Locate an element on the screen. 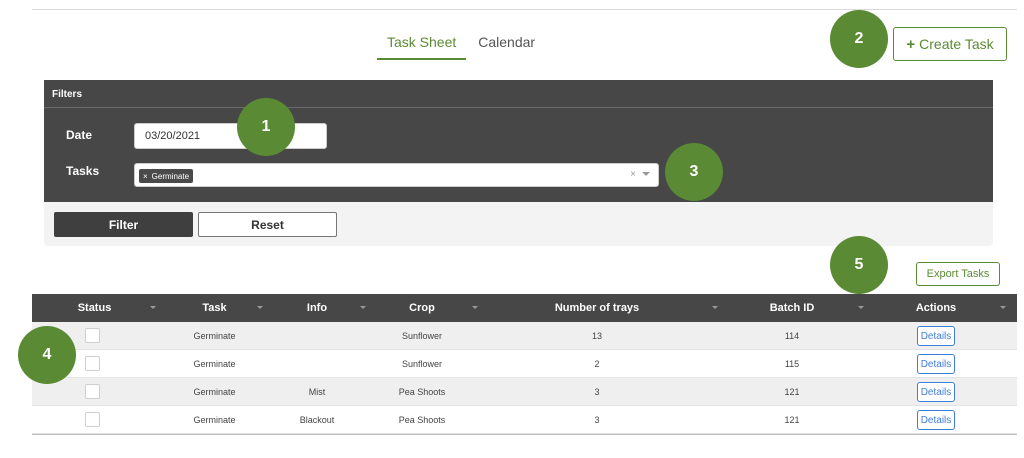 The height and width of the screenshot is (458, 1024). col-status: Status is located at coordinates (94, 308).